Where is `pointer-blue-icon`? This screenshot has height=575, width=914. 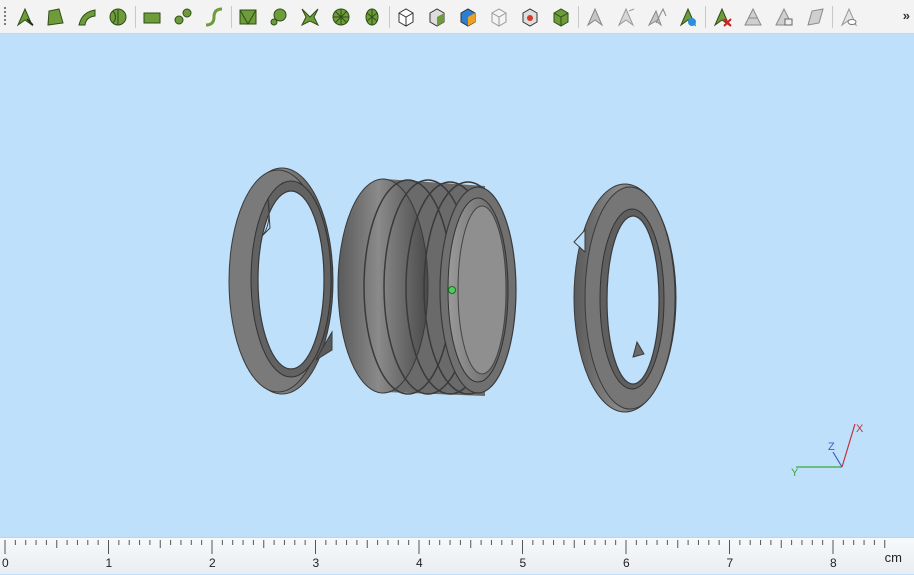 pointer-blue-icon is located at coordinates (688, 17).